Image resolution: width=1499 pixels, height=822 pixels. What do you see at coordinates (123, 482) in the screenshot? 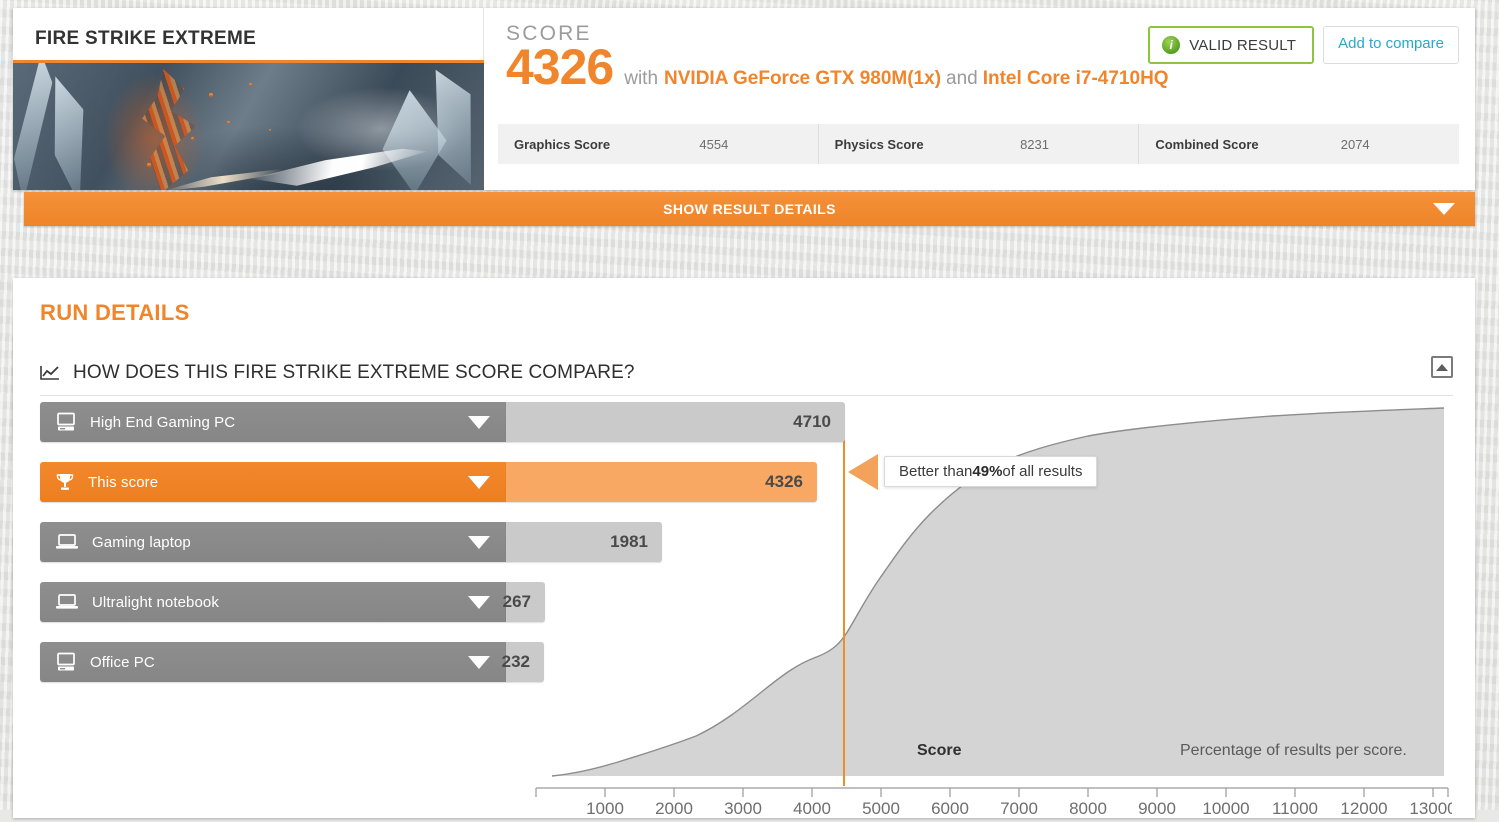
I see `bar-label-text: This score` at bounding box center [123, 482].